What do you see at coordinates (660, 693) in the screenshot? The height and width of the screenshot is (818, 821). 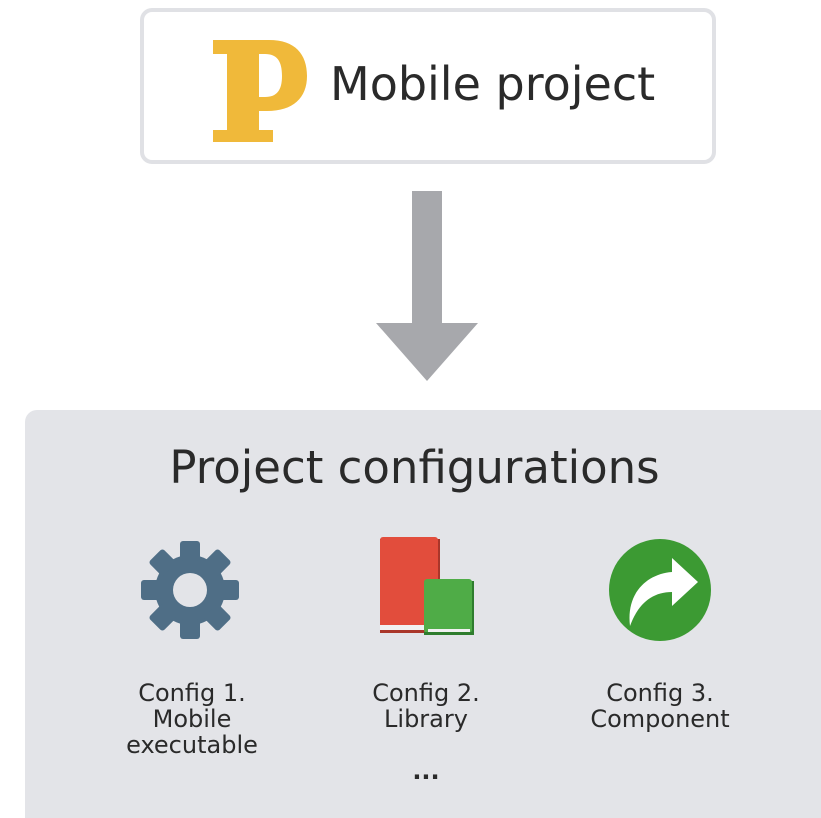 I see `config-3-line1: Config 3.` at bounding box center [660, 693].